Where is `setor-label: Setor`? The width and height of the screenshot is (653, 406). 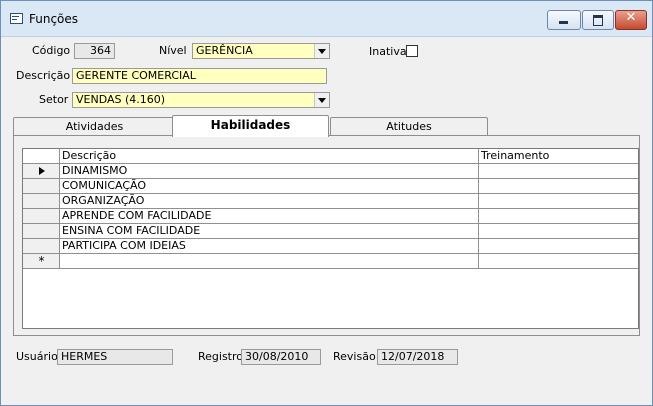 setor-label: Setor is located at coordinates (54, 99).